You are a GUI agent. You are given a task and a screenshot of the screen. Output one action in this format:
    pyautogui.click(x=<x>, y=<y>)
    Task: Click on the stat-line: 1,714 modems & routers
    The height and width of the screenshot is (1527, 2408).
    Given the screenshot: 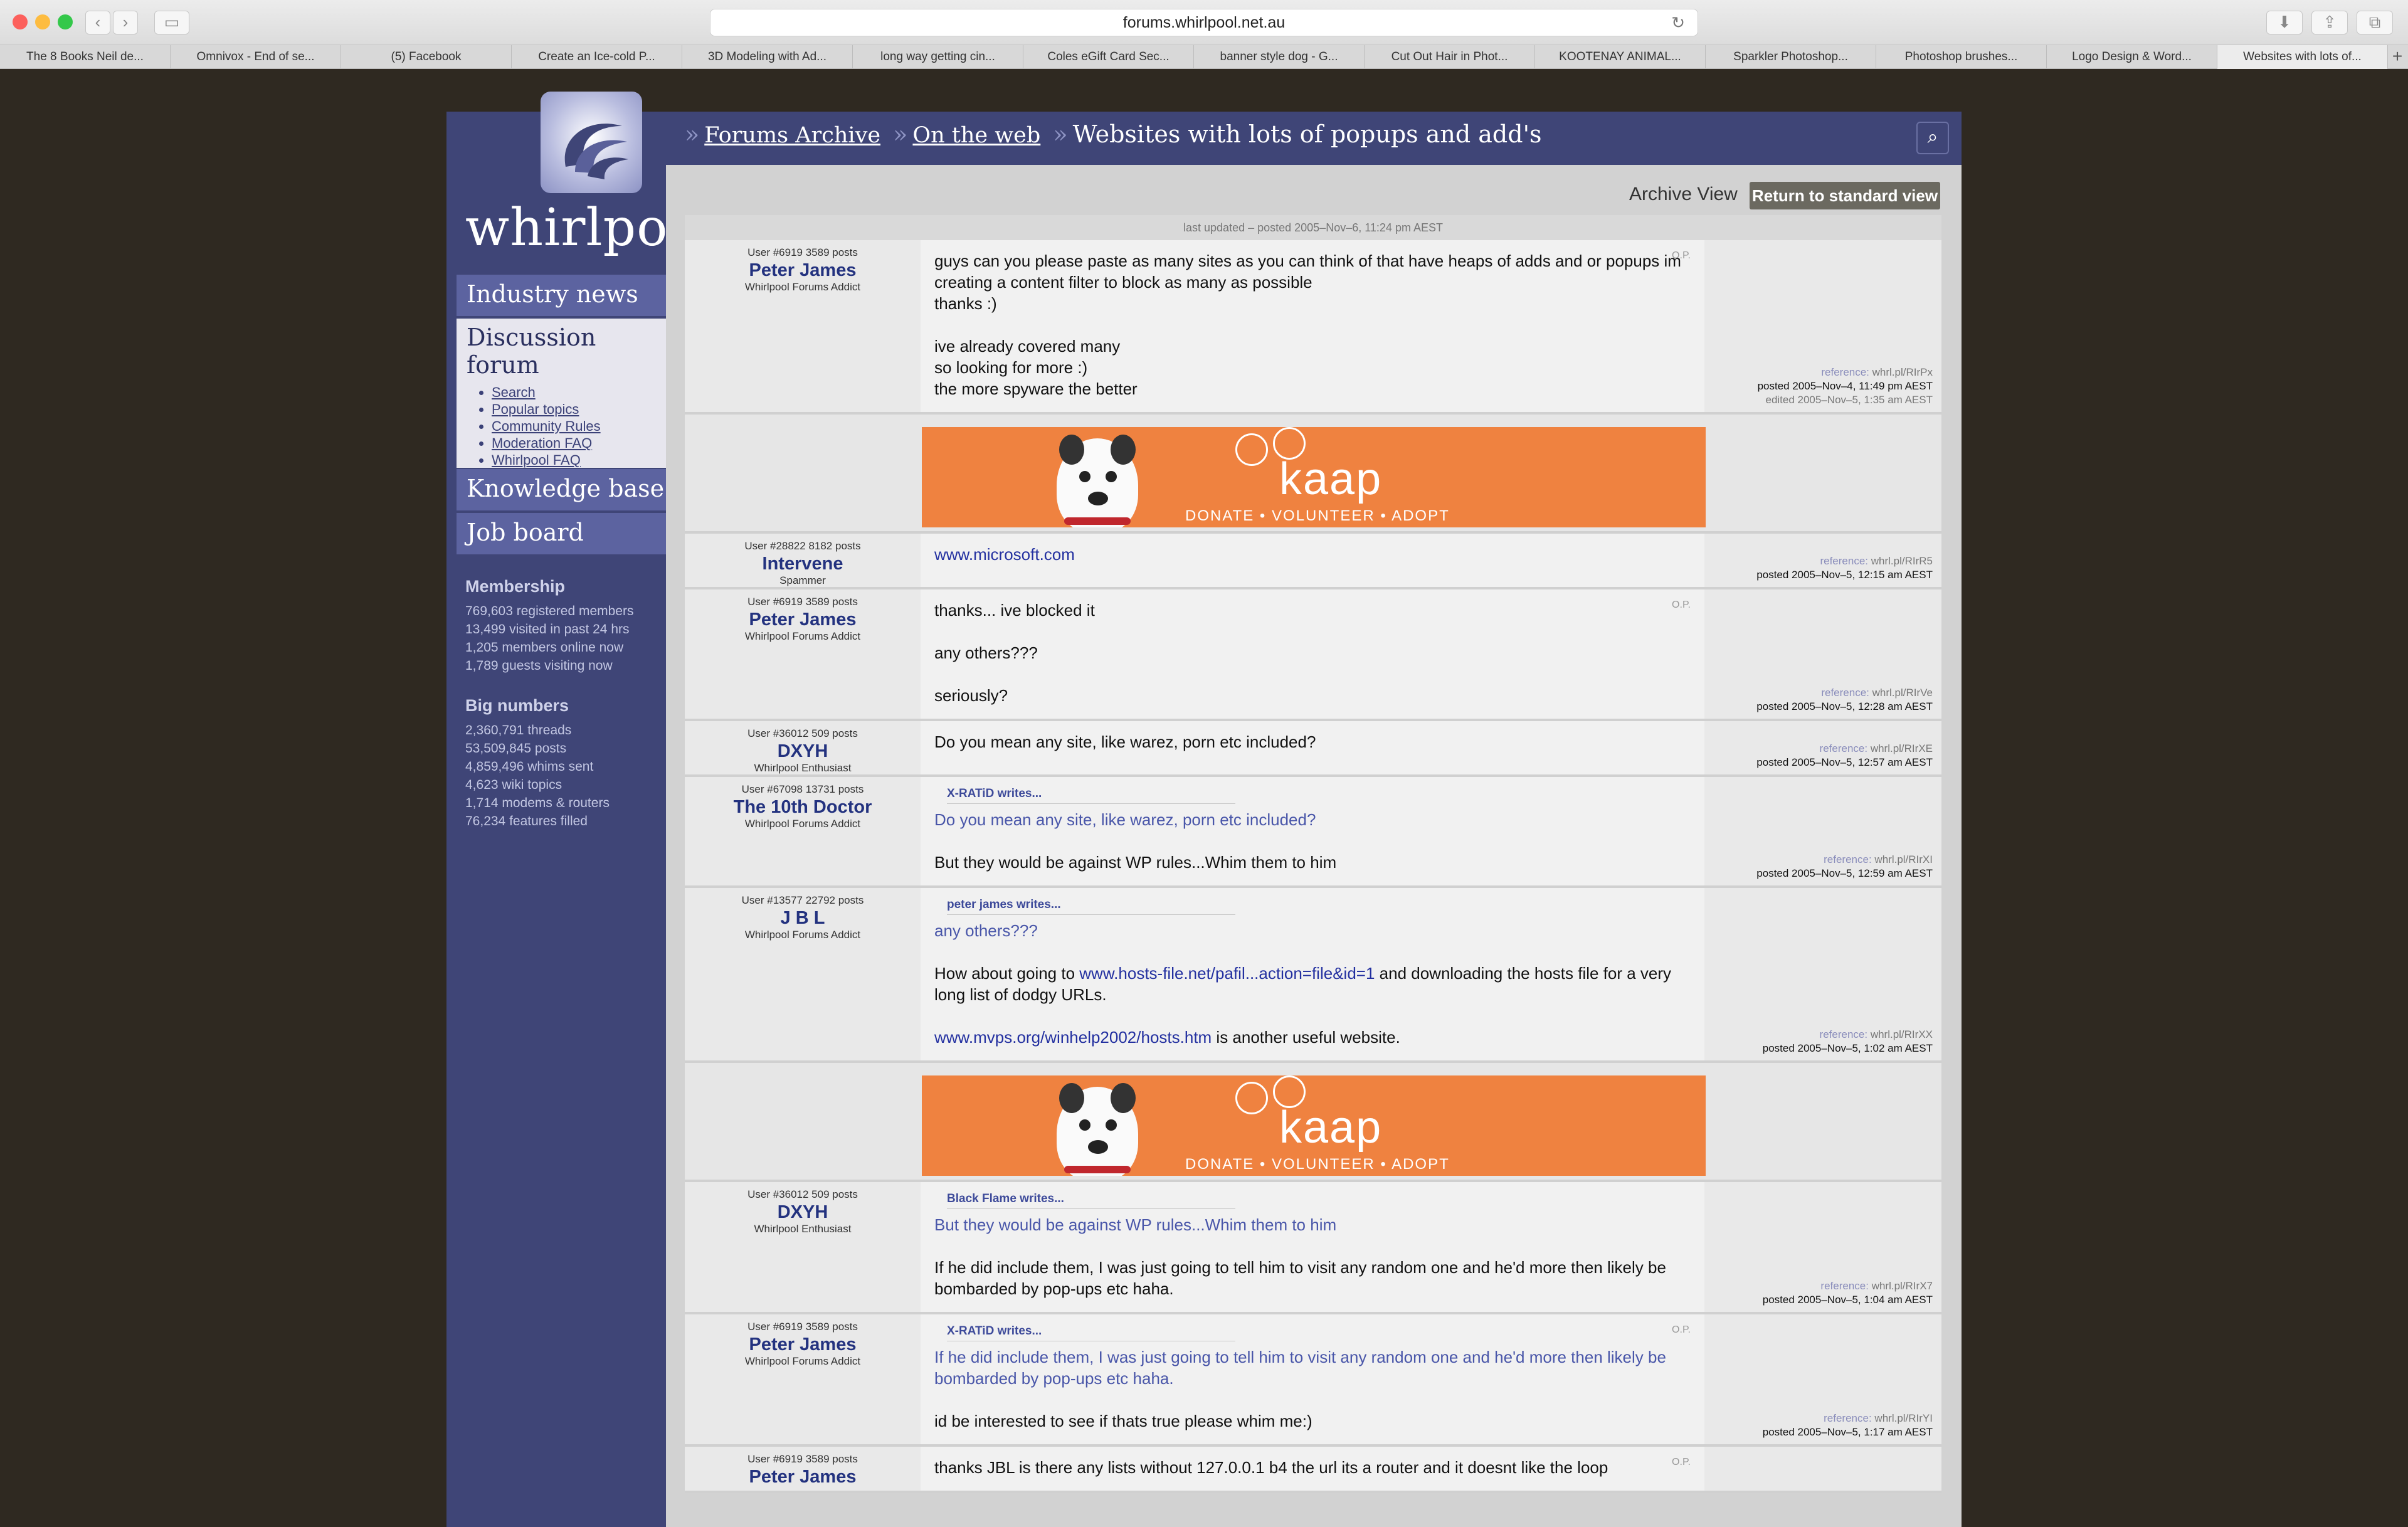 What is the action you would take?
    pyautogui.click(x=537, y=803)
    